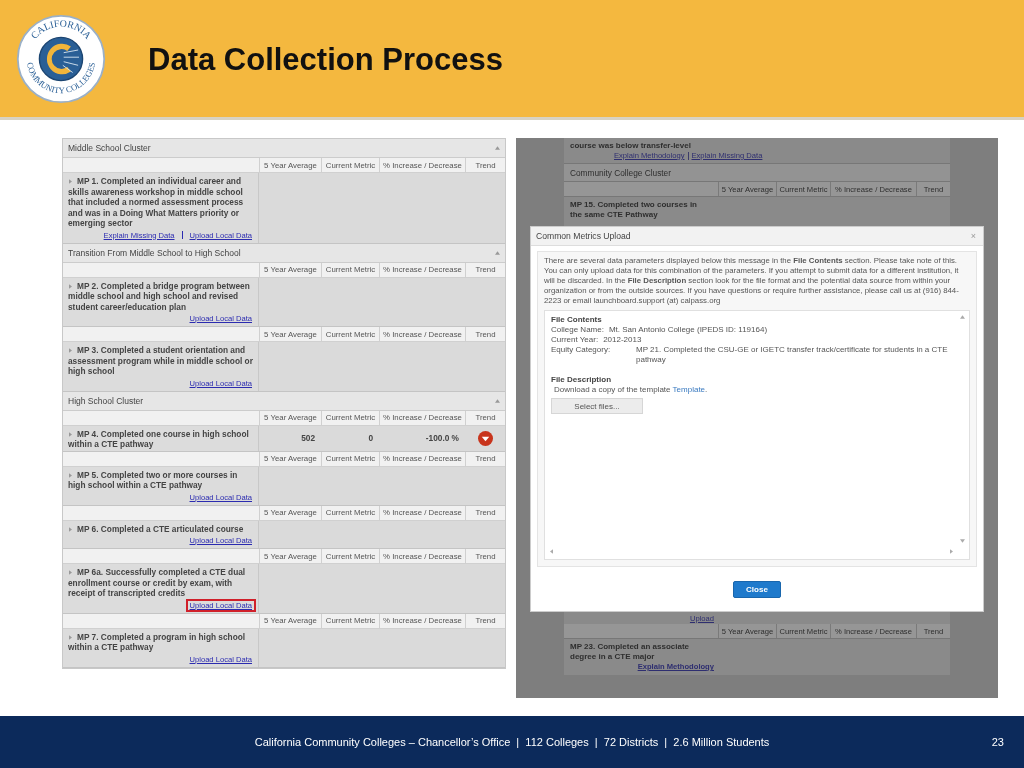  Describe the element at coordinates (308, 438) in the screenshot. I see `table-cell-text: 502` at that location.